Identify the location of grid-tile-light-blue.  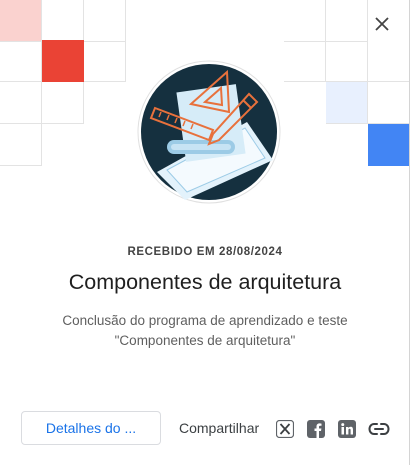
(347, 103).